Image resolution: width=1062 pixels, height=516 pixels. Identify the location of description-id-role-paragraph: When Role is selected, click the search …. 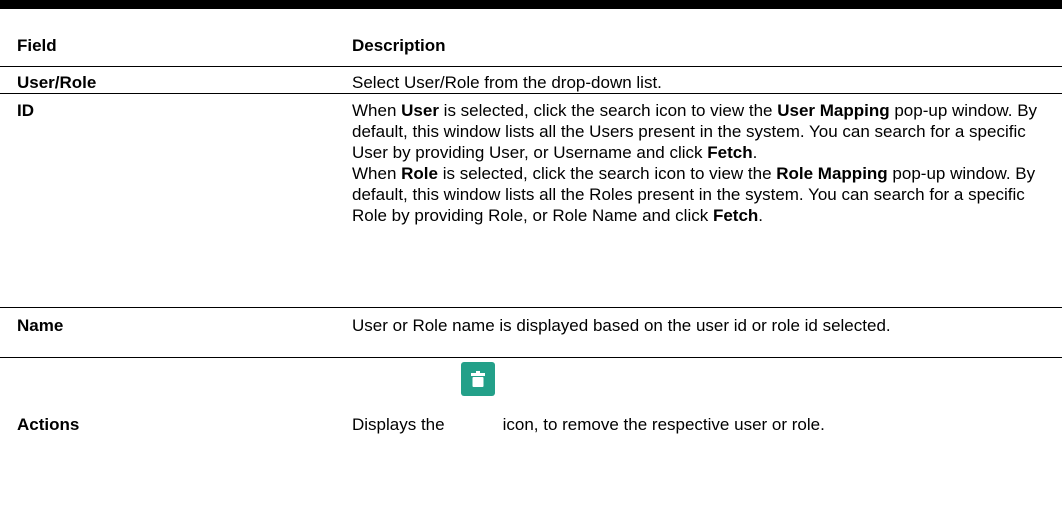
(707, 194).